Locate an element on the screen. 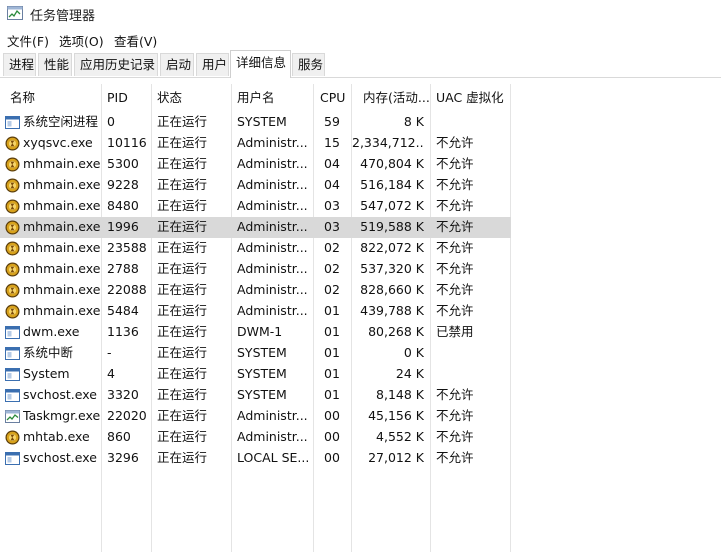 This screenshot has width=721, height=552. menu-view: 查看(V) is located at coordinates (135, 40).